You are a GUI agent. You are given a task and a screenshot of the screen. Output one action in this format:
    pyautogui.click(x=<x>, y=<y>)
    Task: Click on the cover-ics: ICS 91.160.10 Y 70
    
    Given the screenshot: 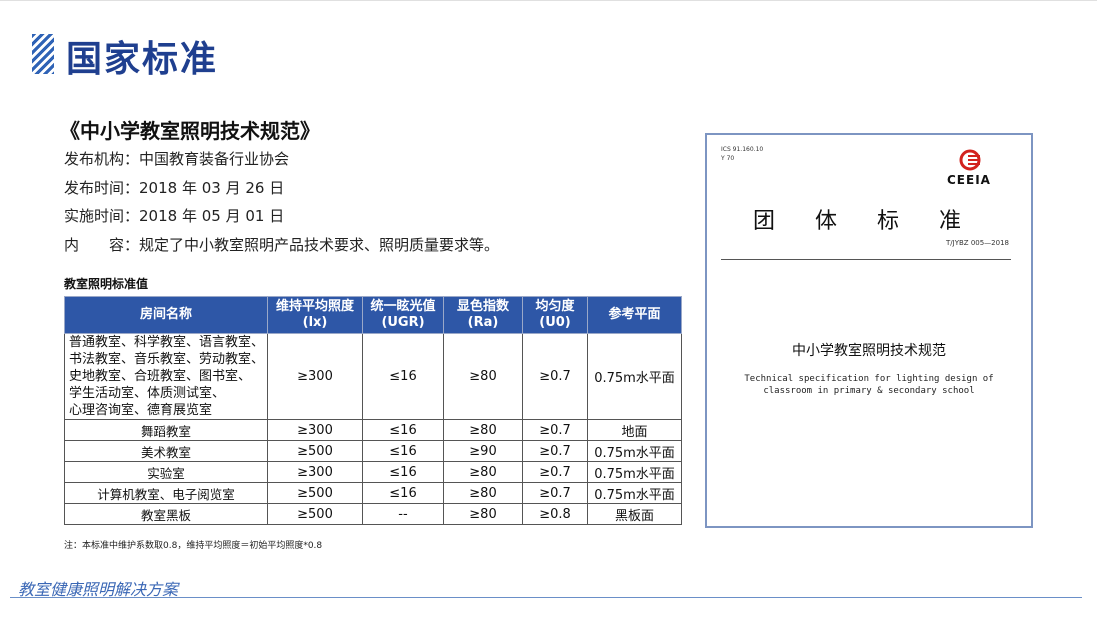 What is the action you would take?
    pyautogui.click(x=742, y=154)
    